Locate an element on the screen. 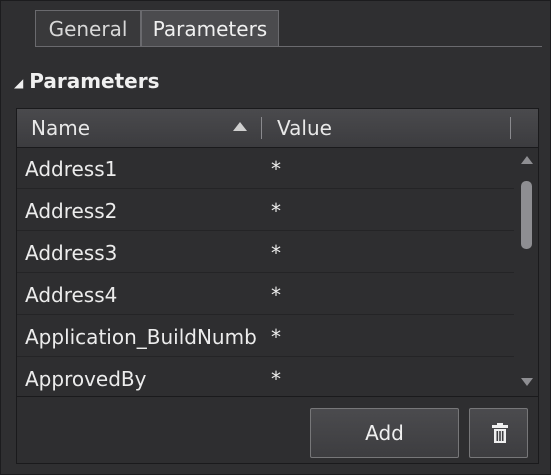 Image resolution: width=551 pixels, height=475 pixels. tab-bar: General Parameters is located at coordinates (275, 23).